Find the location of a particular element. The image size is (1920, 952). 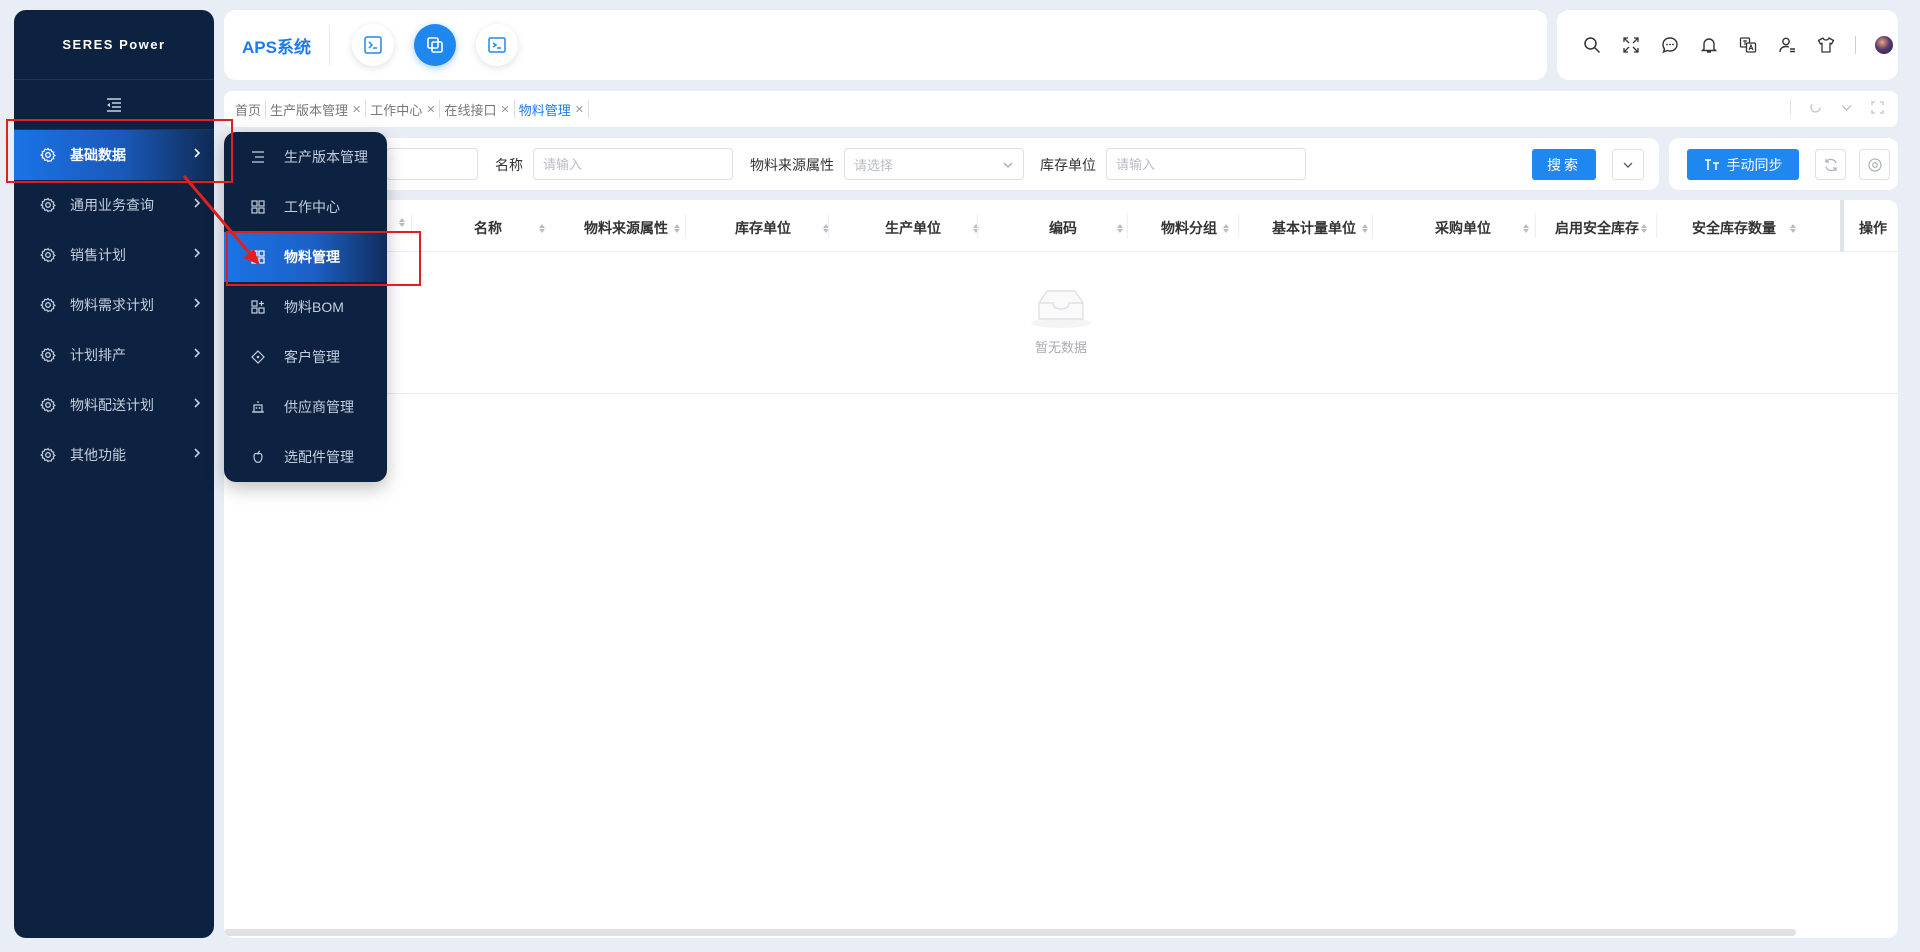

submenu-item-customer: 客户管理 is located at coordinates (305, 357).